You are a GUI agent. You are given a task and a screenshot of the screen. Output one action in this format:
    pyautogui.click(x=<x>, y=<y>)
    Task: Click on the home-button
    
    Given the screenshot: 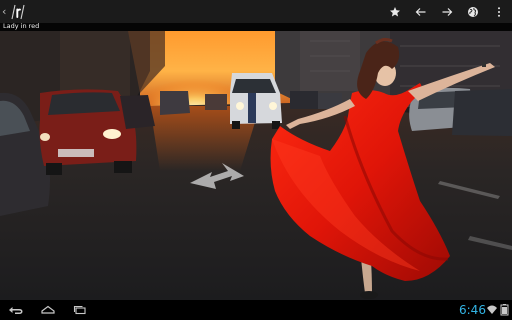 What is the action you would take?
    pyautogui.click(x=48, y=310)
    